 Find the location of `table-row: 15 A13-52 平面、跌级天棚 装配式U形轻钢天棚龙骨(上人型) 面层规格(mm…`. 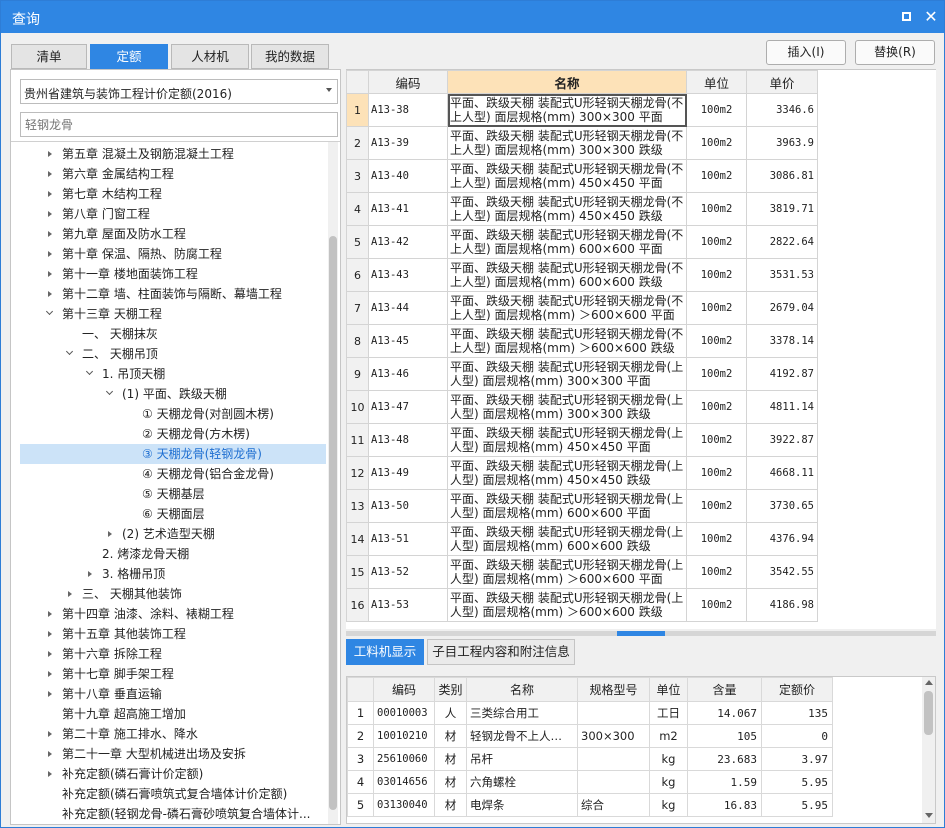

table-row: 15 A13-52 平面、跌级天棚 装配式U形轻钢天棚龙骨(上人型) 面层规格(mm… is located at coordinates (582, 572).